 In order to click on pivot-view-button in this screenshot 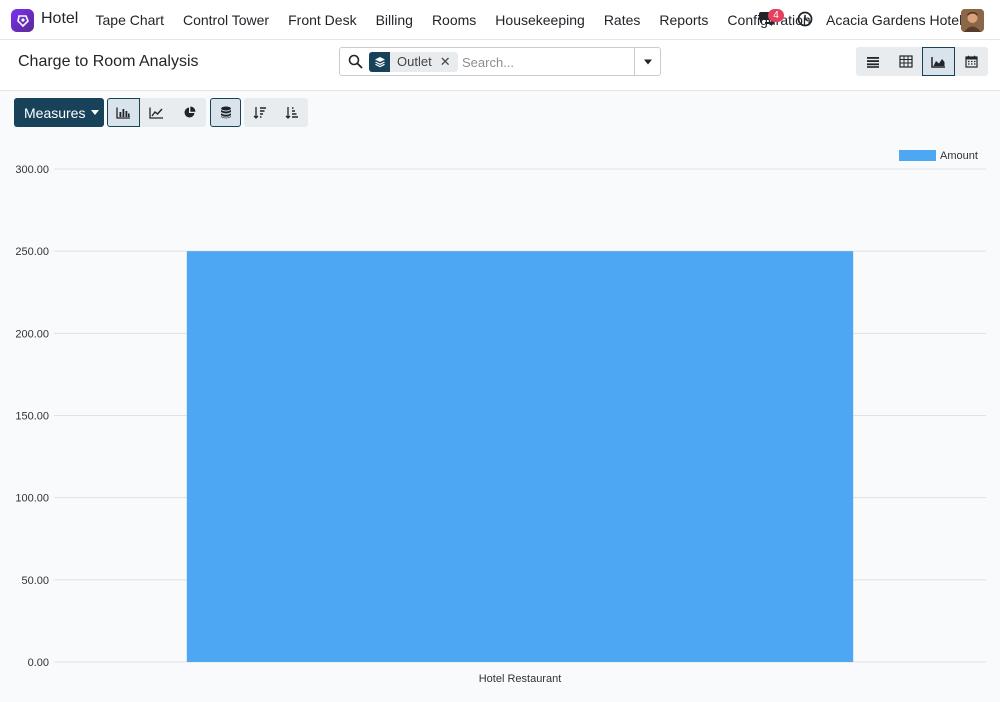, I will do `click(905, 61)`.